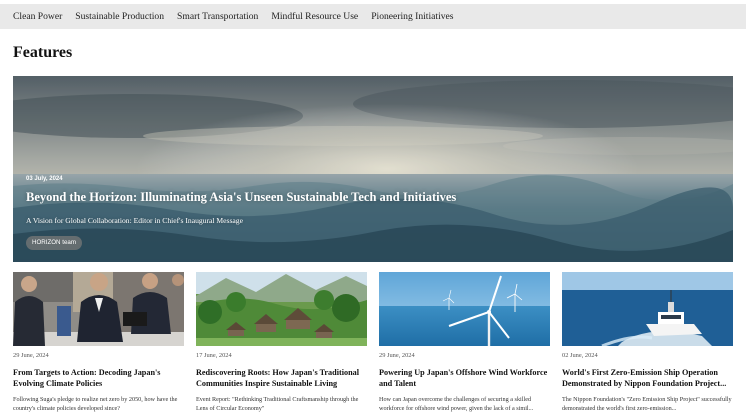 This screenshot has width=746, height=419. What do you see at coordinates (44, 179) in the screenshot?
I see `hero-date: 03 July, 2024` at bounding box center [44, 179].